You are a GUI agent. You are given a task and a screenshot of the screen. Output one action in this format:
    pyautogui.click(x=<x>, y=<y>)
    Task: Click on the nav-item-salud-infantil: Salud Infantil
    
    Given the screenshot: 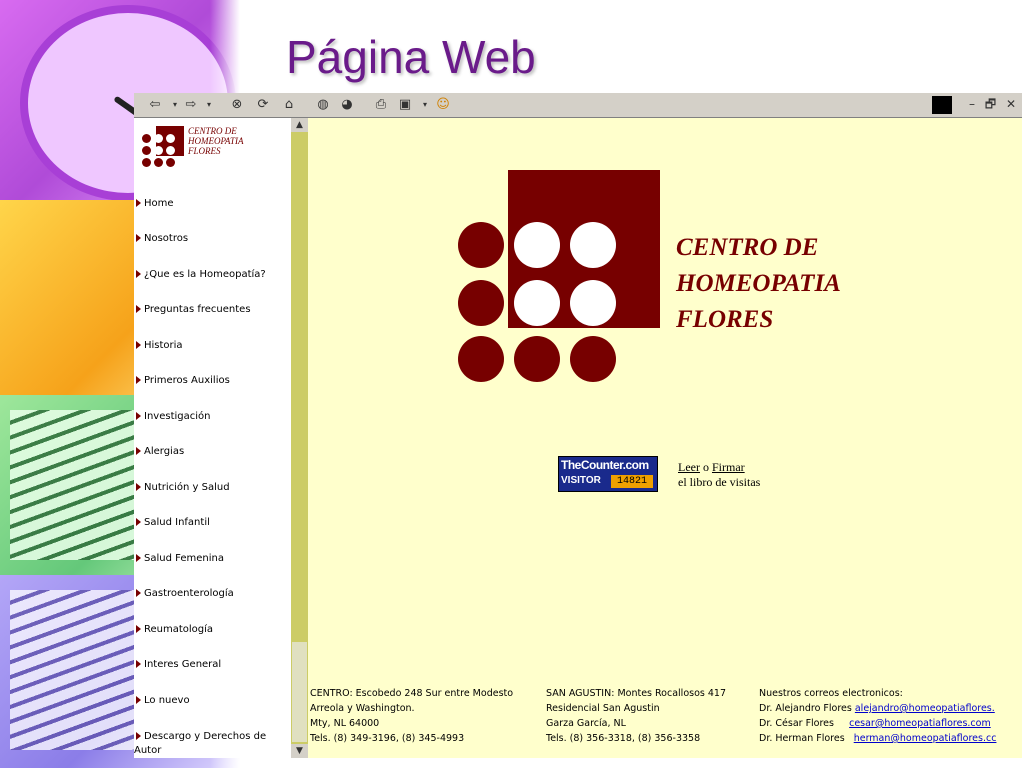 What is the action you would take?
    pyautogui.click(x=173, y=522)
    